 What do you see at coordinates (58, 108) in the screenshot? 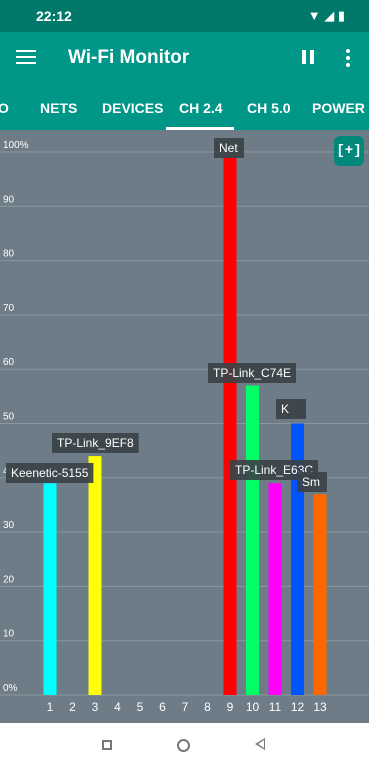
I see `tab-nets: NETS` at bounding box center [58, 108].